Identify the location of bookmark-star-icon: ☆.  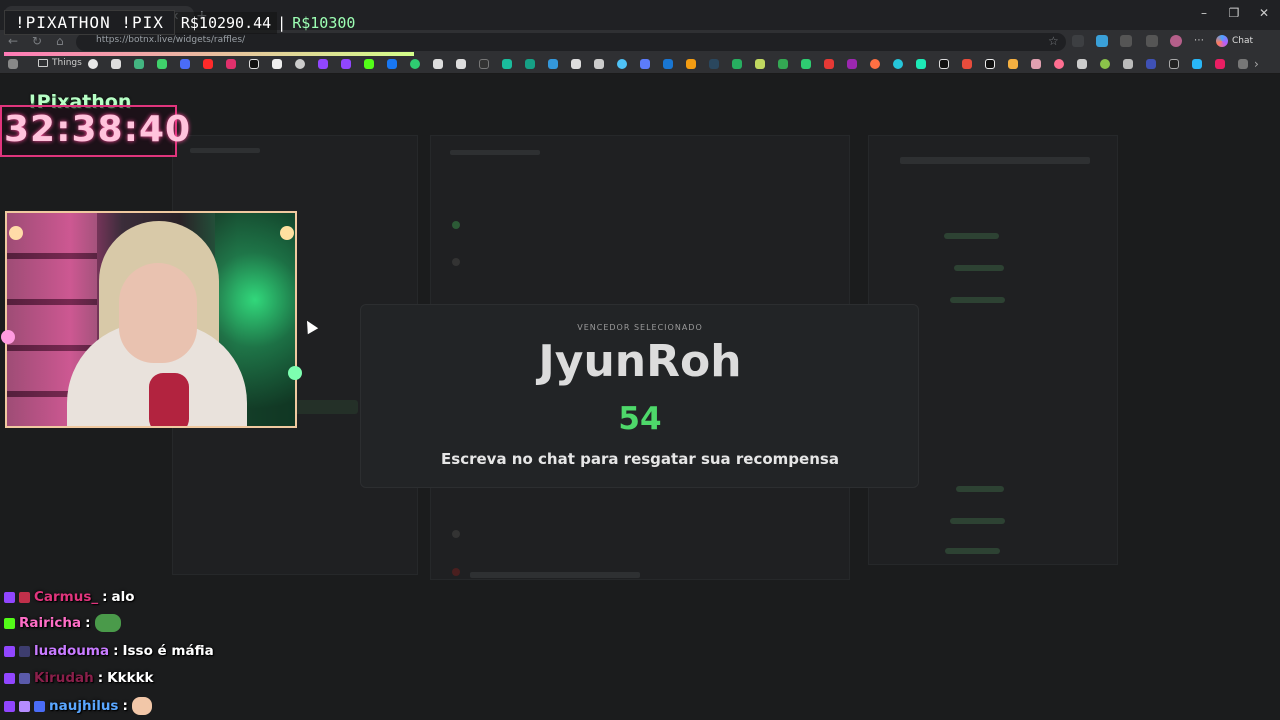
(1053, 41).